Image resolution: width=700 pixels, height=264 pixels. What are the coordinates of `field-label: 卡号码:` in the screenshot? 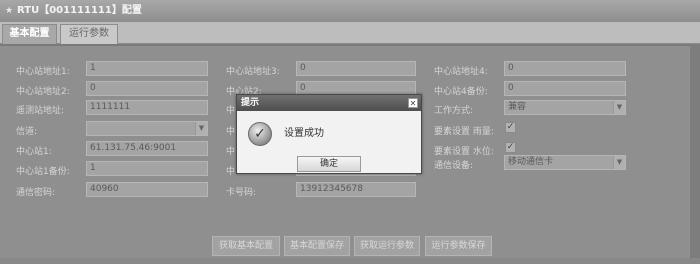 It's located at (241, 193).